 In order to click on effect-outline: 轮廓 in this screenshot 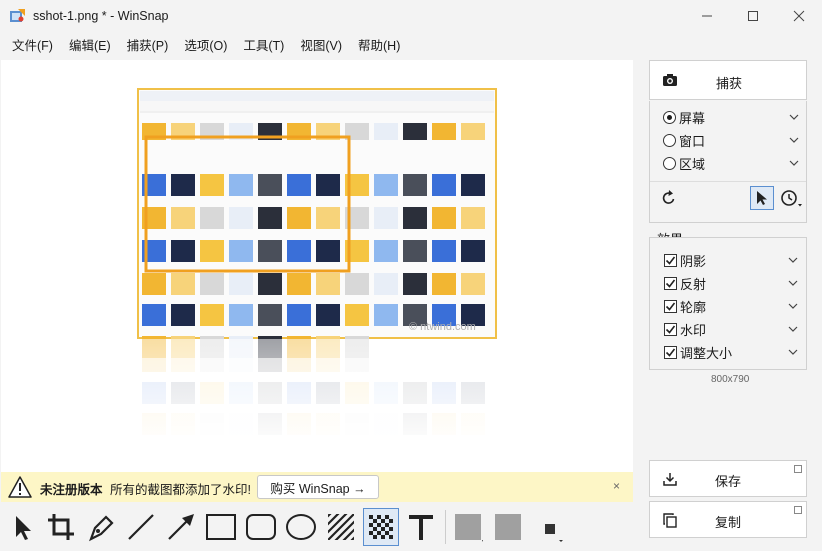, I will do `click(732, 306)`.